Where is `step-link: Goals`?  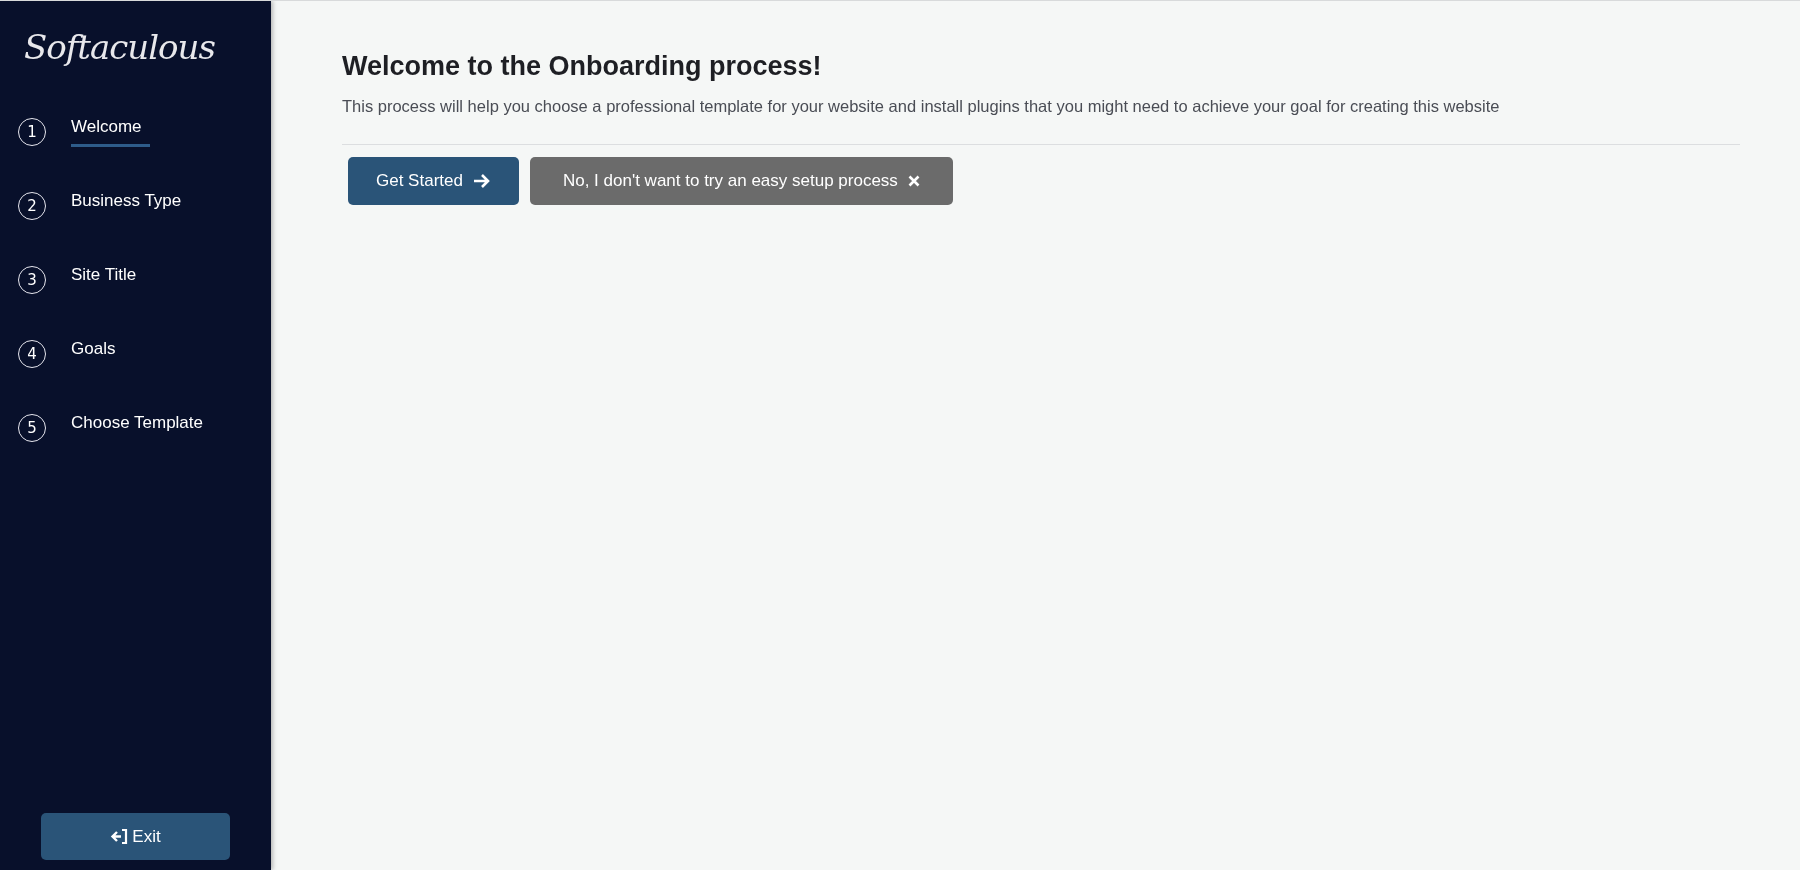 step-link: Goals is located at coordinates (97, 354).